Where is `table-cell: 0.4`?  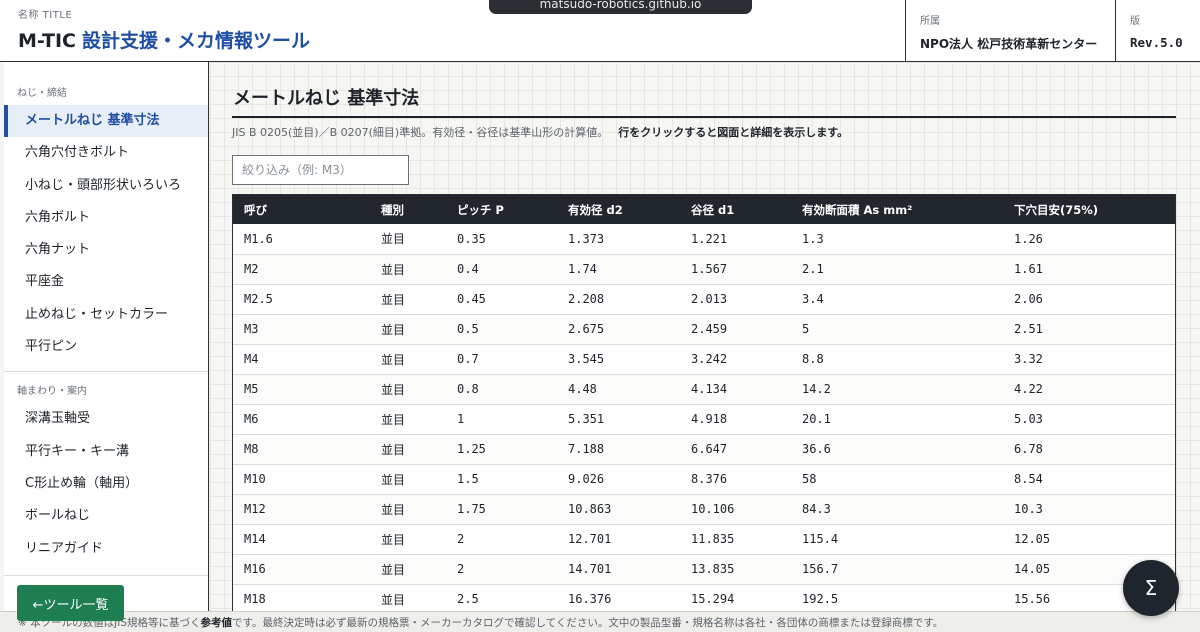 table-cell: 0.4 is located at coordinates (501, 269).